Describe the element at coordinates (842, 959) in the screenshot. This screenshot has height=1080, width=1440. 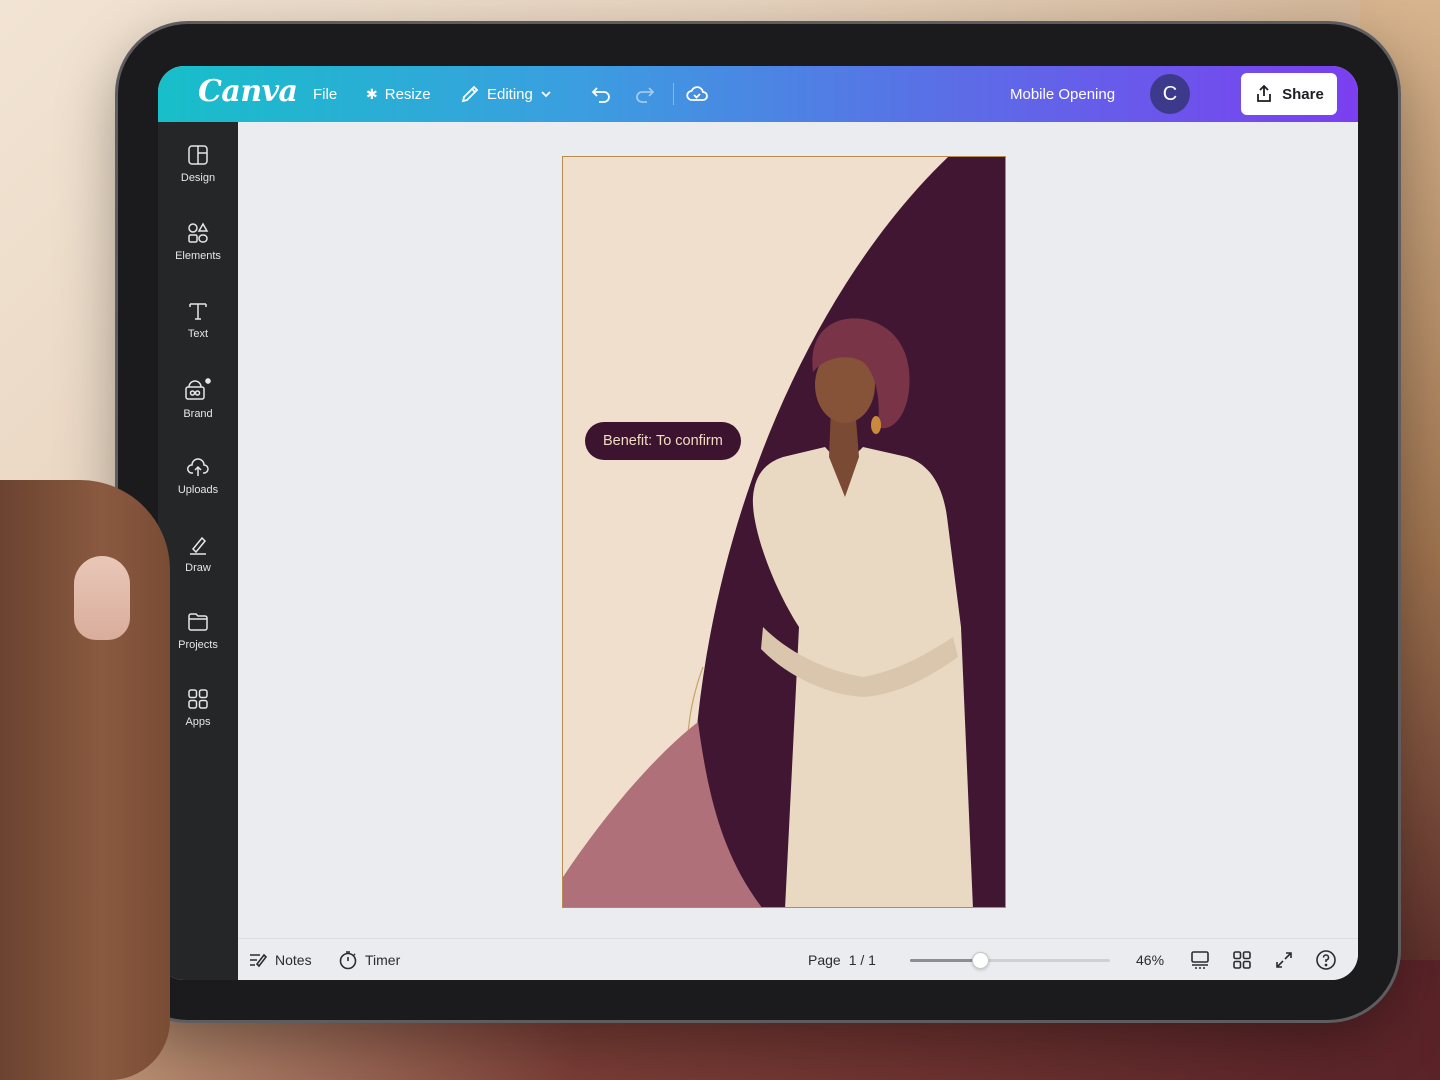
I see `page-indicator: Page 1 / 1` at that location.